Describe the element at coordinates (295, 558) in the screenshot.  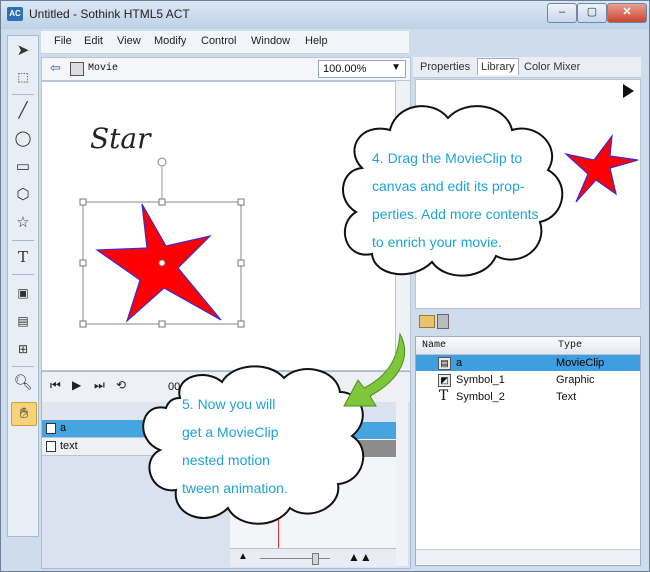
I see `zoom-slider-track` at that location.